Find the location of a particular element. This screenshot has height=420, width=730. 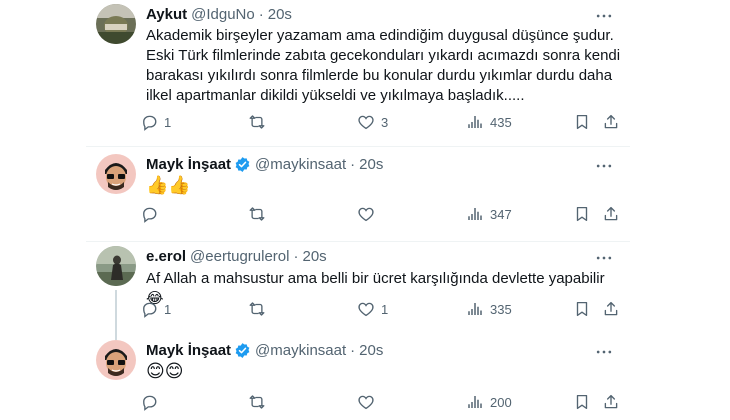

like-button: 3 is located at coordinates (372, 122).